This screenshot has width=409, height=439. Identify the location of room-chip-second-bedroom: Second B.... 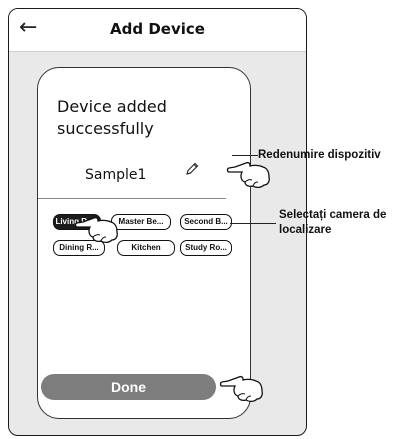
(206, 222).